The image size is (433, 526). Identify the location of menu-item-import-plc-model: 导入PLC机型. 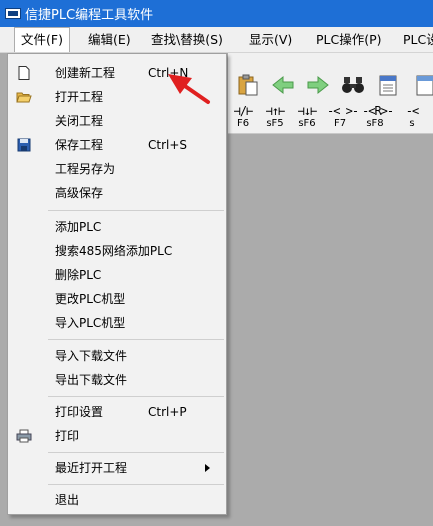
(117, 323).